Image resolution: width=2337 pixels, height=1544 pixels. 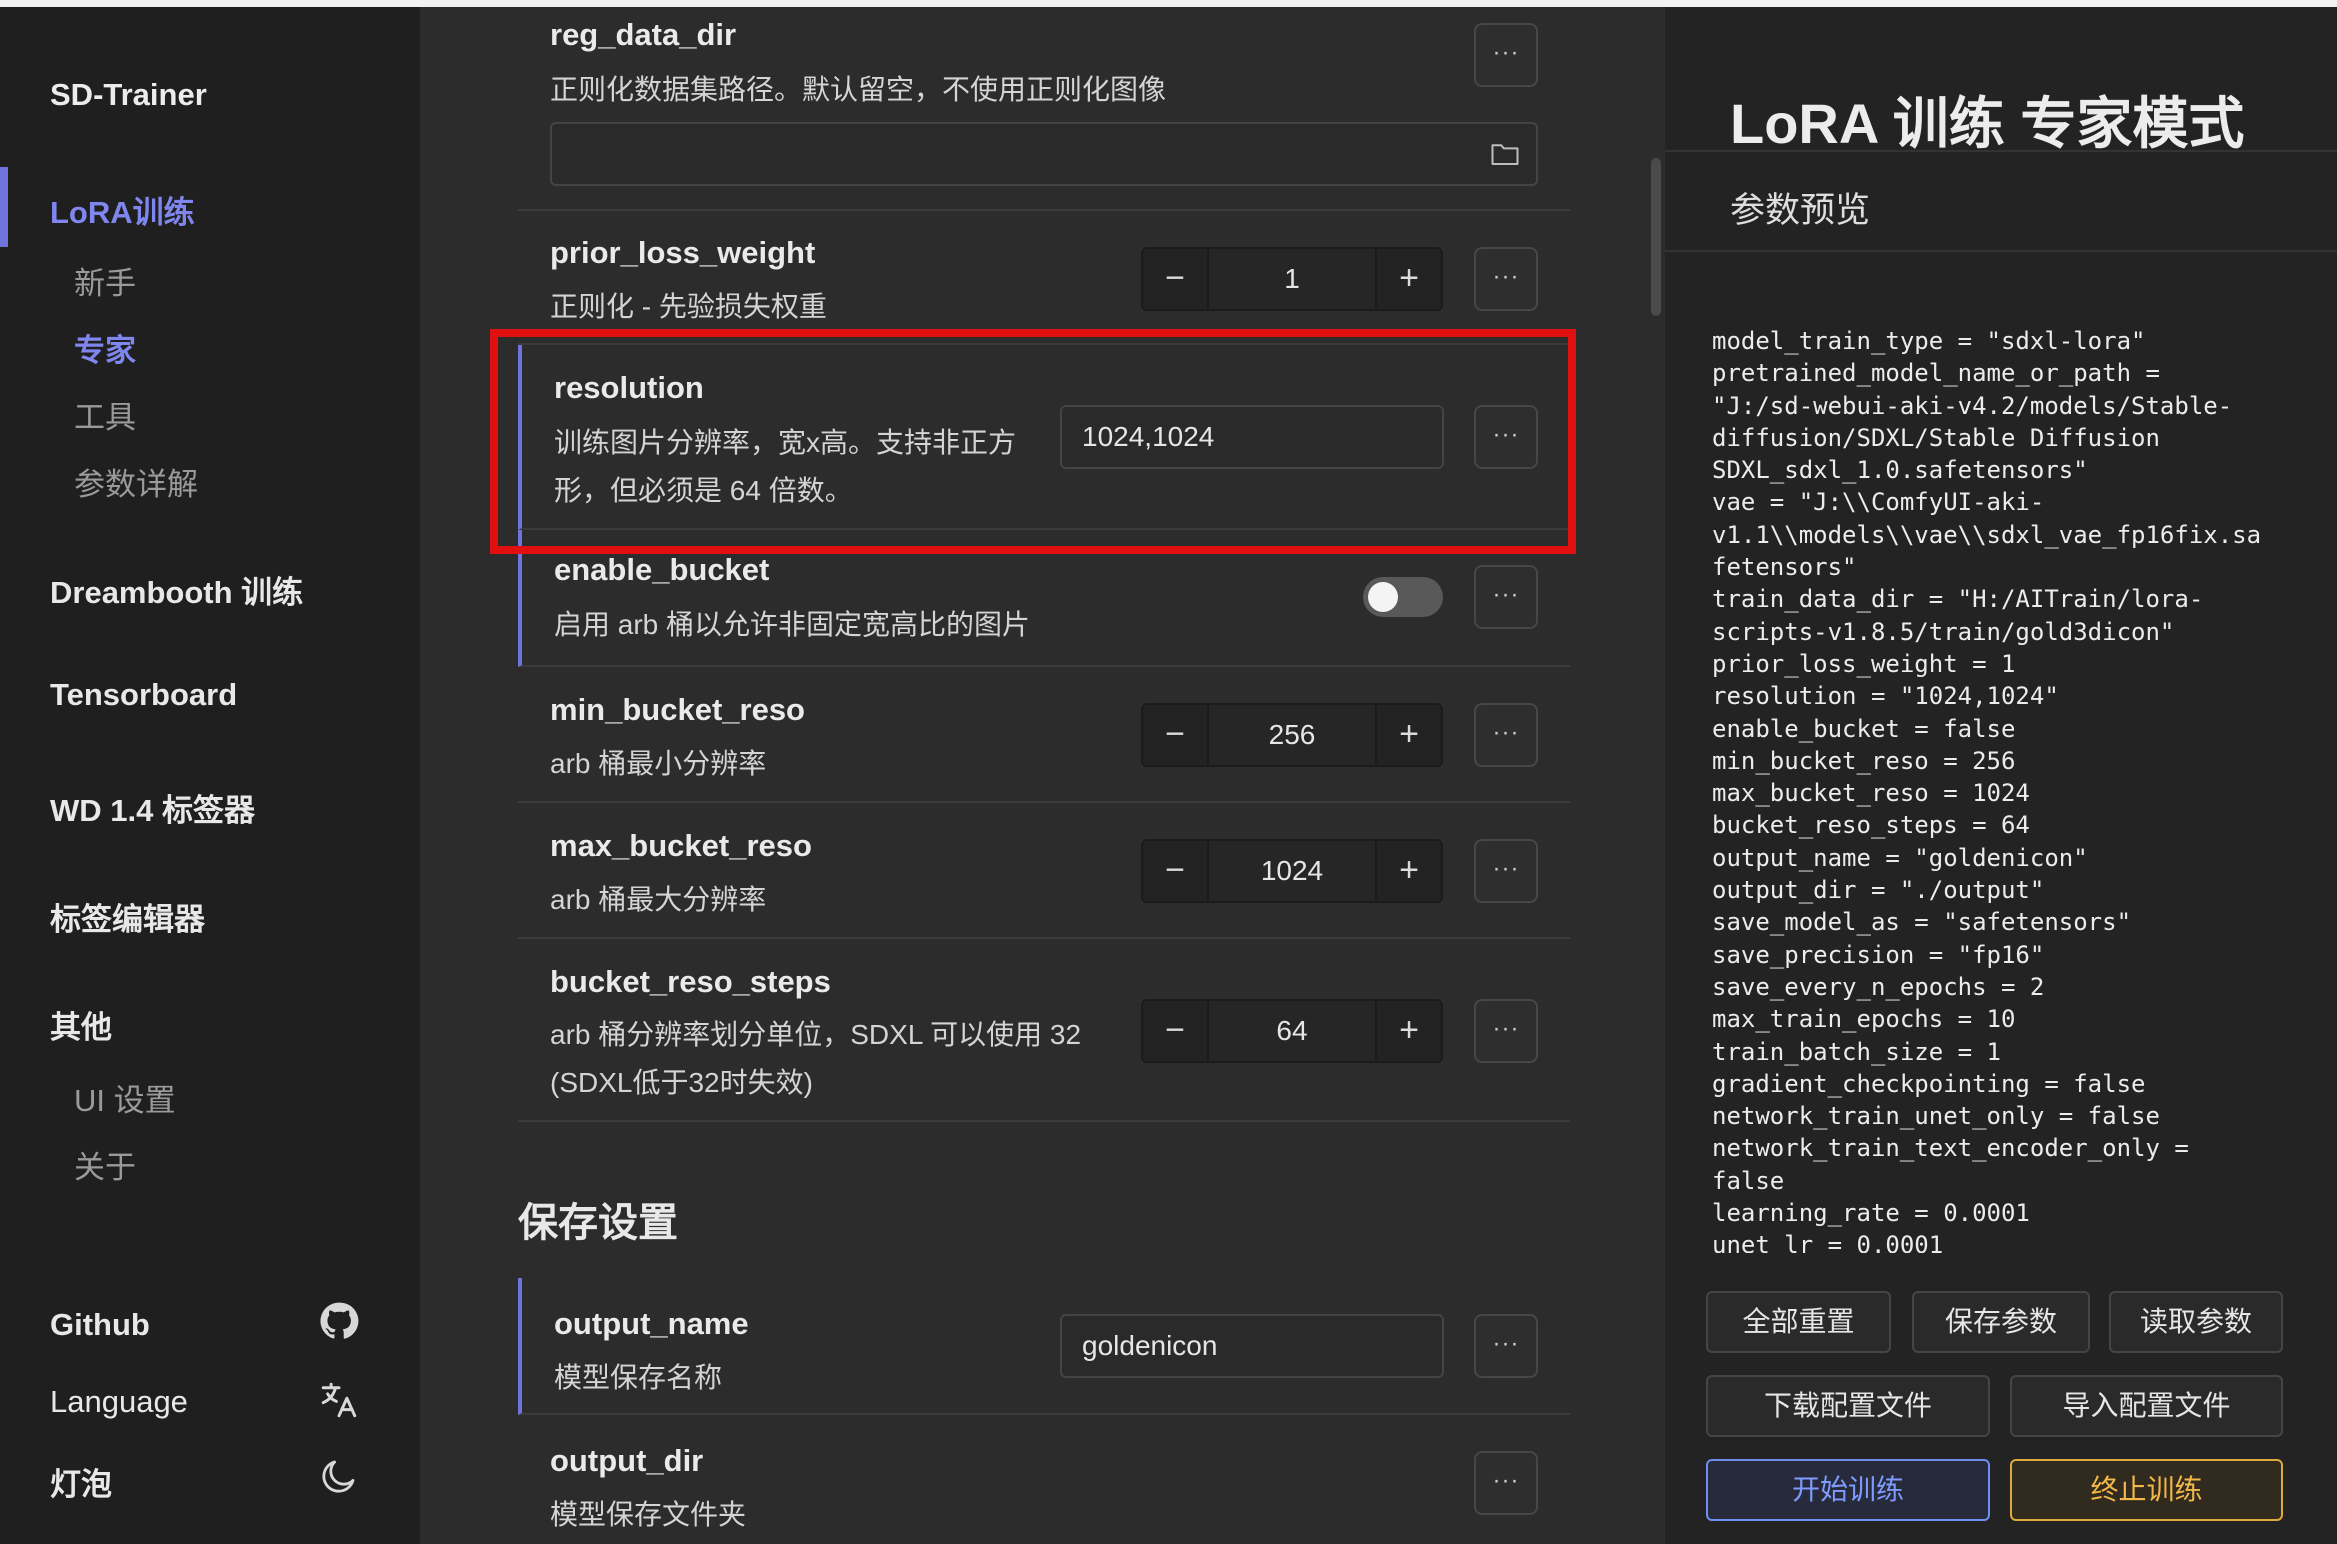 I want to click on sidebar-item-tag-editor: 标签编辑器, so click(x=127, y=916).